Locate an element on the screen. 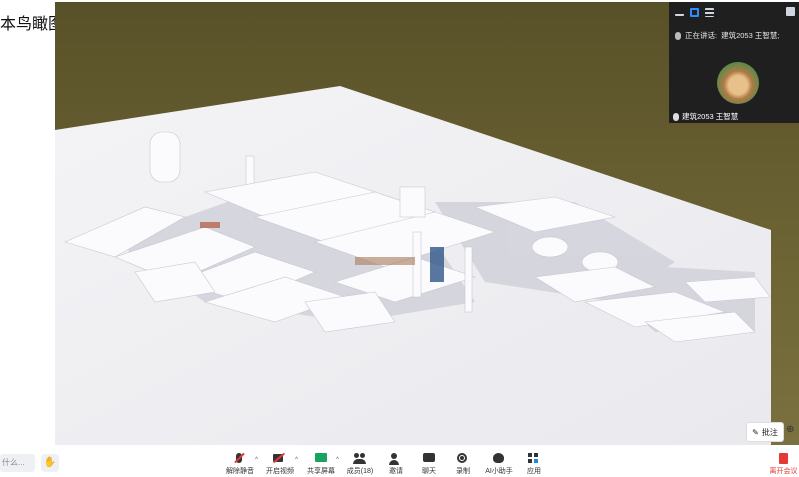 The width and height of the screenshot is (799, 477). annotate-button: ✎ 批注 is located at coordinates (765, 432).